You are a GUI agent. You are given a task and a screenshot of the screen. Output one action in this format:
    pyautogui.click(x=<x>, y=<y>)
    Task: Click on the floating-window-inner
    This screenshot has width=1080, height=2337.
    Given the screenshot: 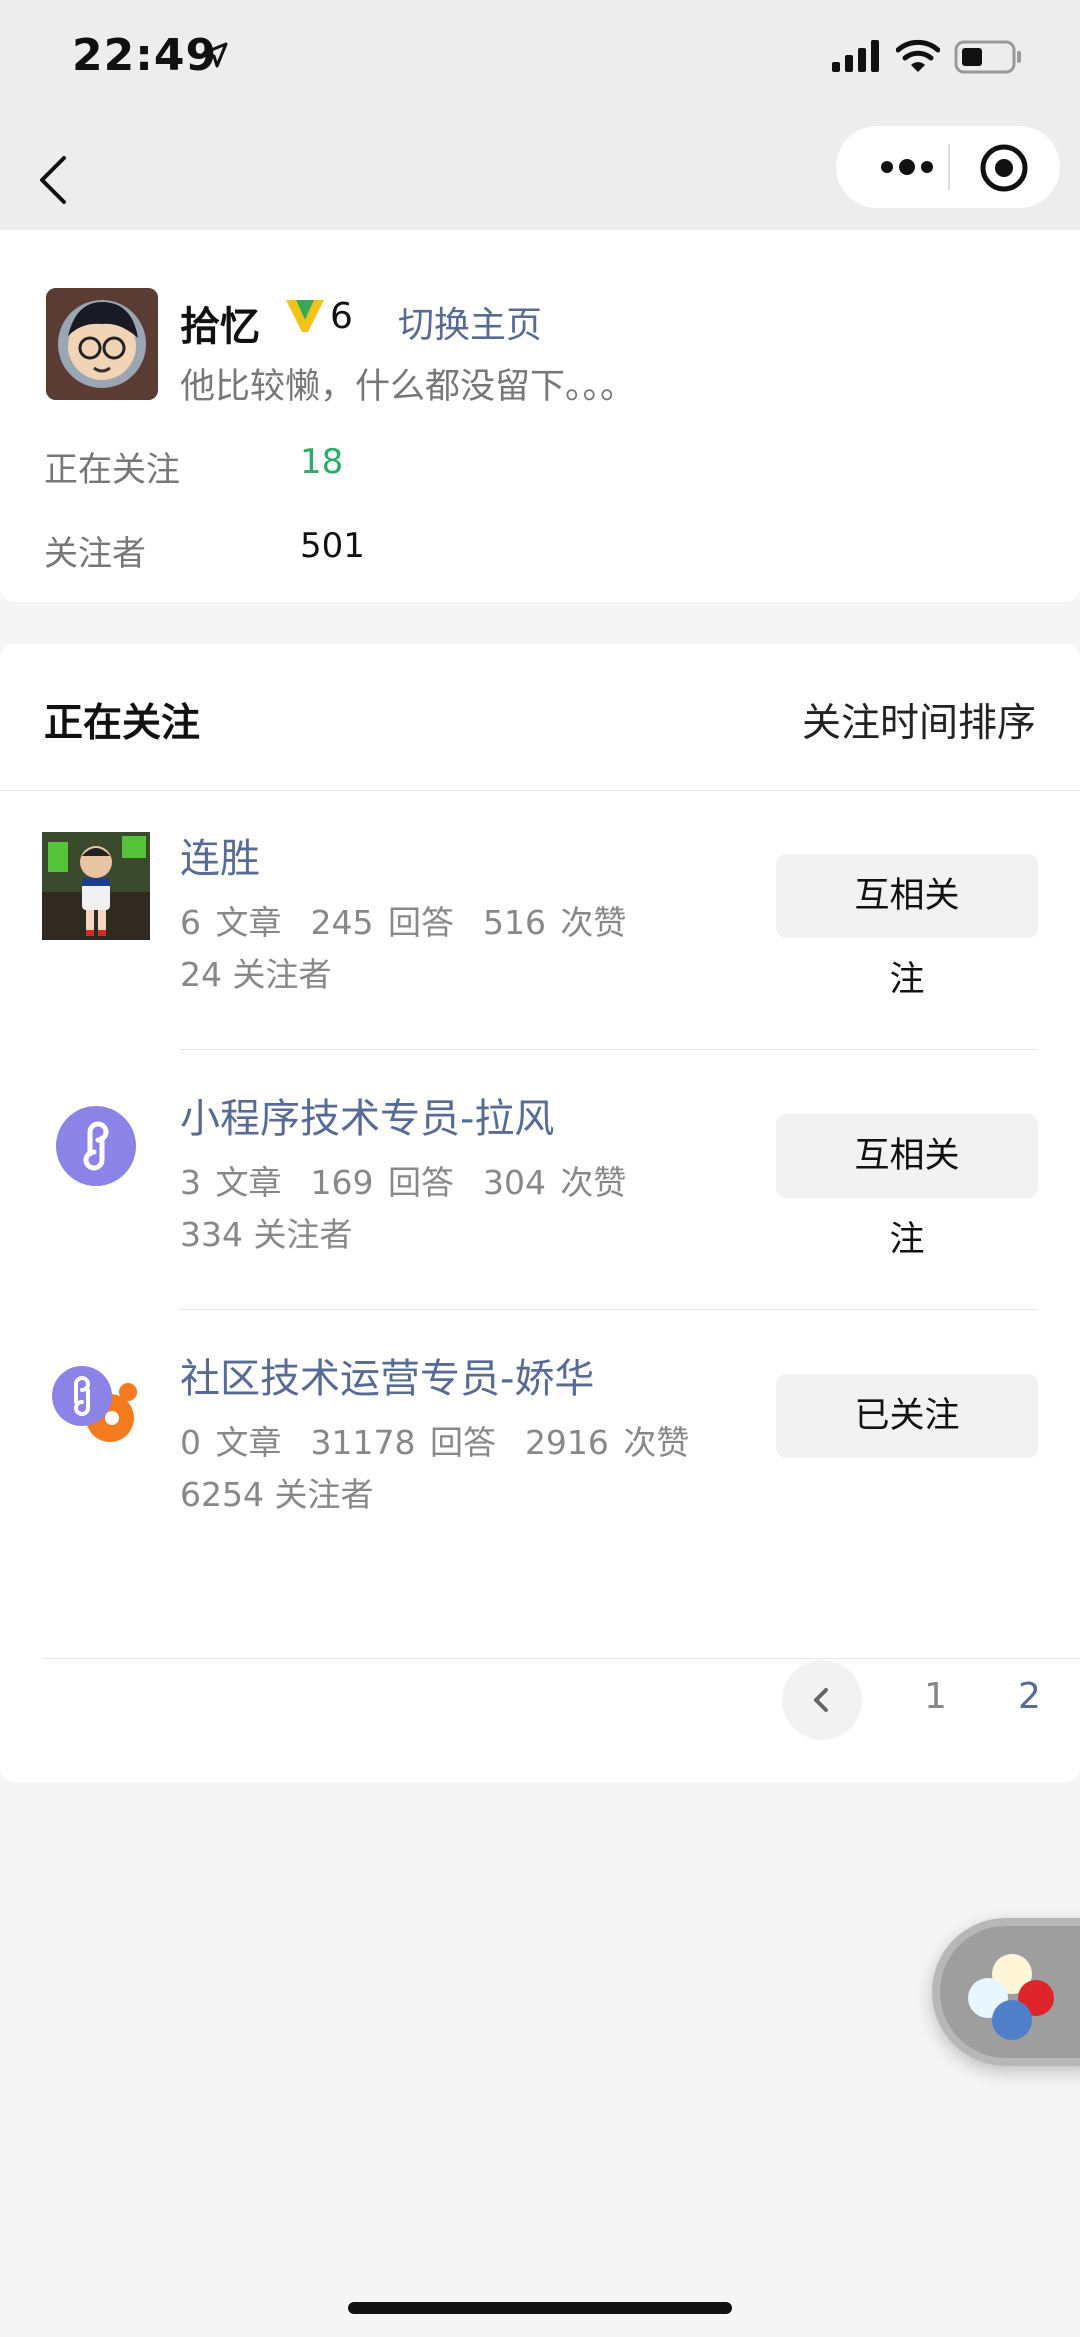 What is the action you would take?
    pyautogui.click(x=1010, y=1992)
    